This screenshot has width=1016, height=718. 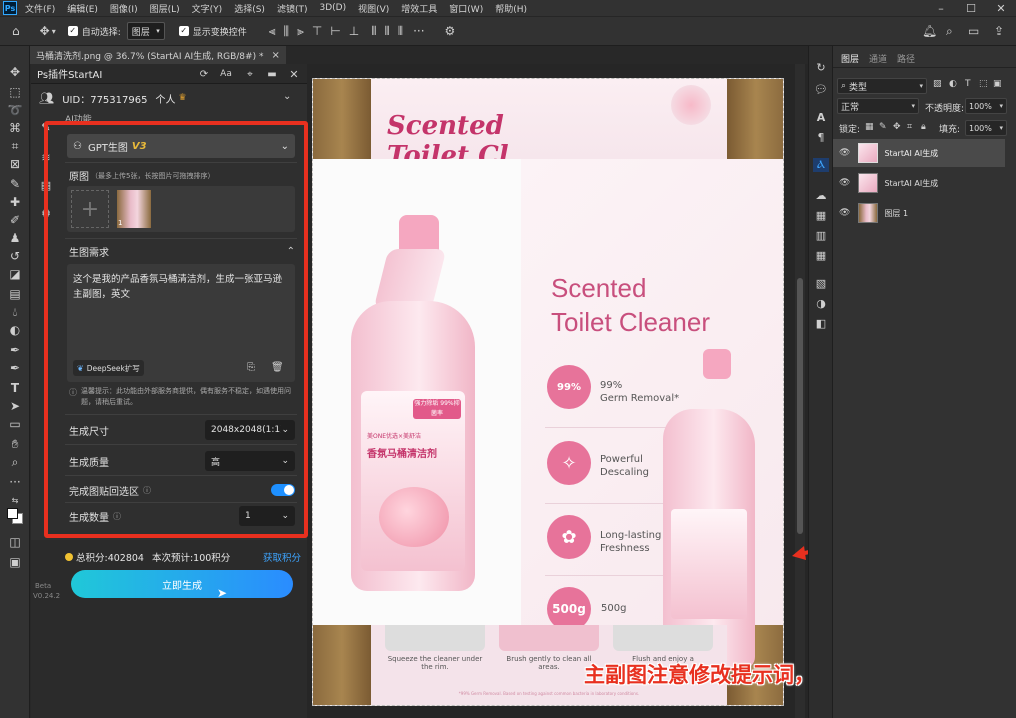 What do you see at coordinates (15, 184) in the screenshot?
I see `eyedropper-tool-icon: ✎` at bounding box center [15, 184].